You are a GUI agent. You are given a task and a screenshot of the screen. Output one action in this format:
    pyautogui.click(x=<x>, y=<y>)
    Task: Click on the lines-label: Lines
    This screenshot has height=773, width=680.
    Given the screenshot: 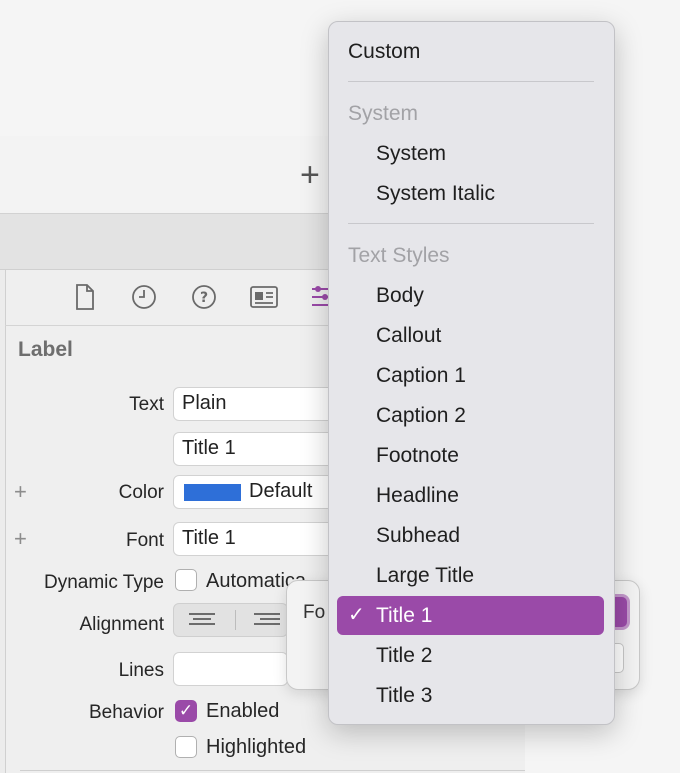 What is the action you would take?
    pyautogui.click(x=141, y=670)
    